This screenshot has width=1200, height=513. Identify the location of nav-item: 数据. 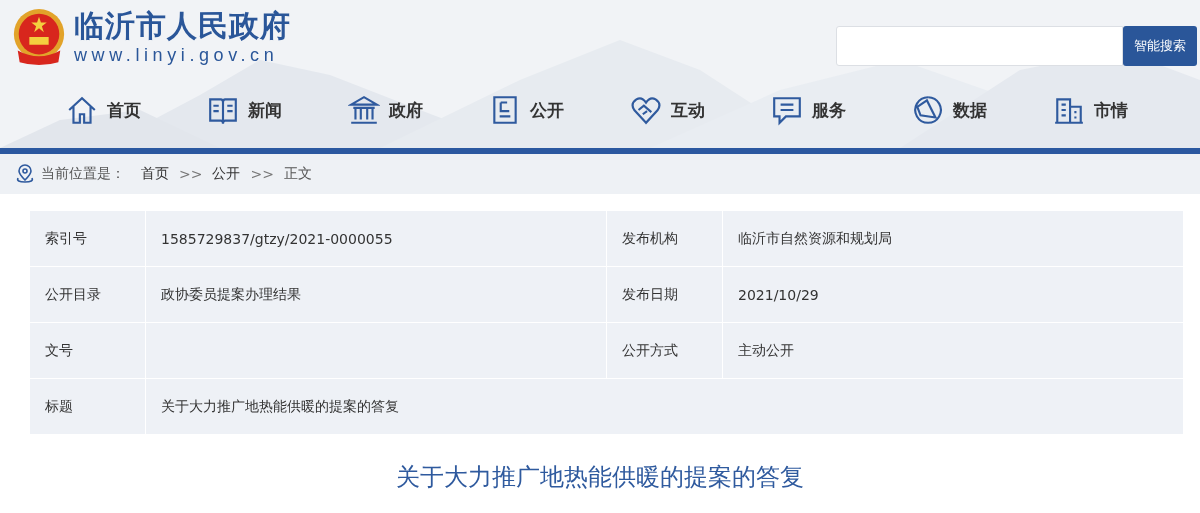
(982, 110).